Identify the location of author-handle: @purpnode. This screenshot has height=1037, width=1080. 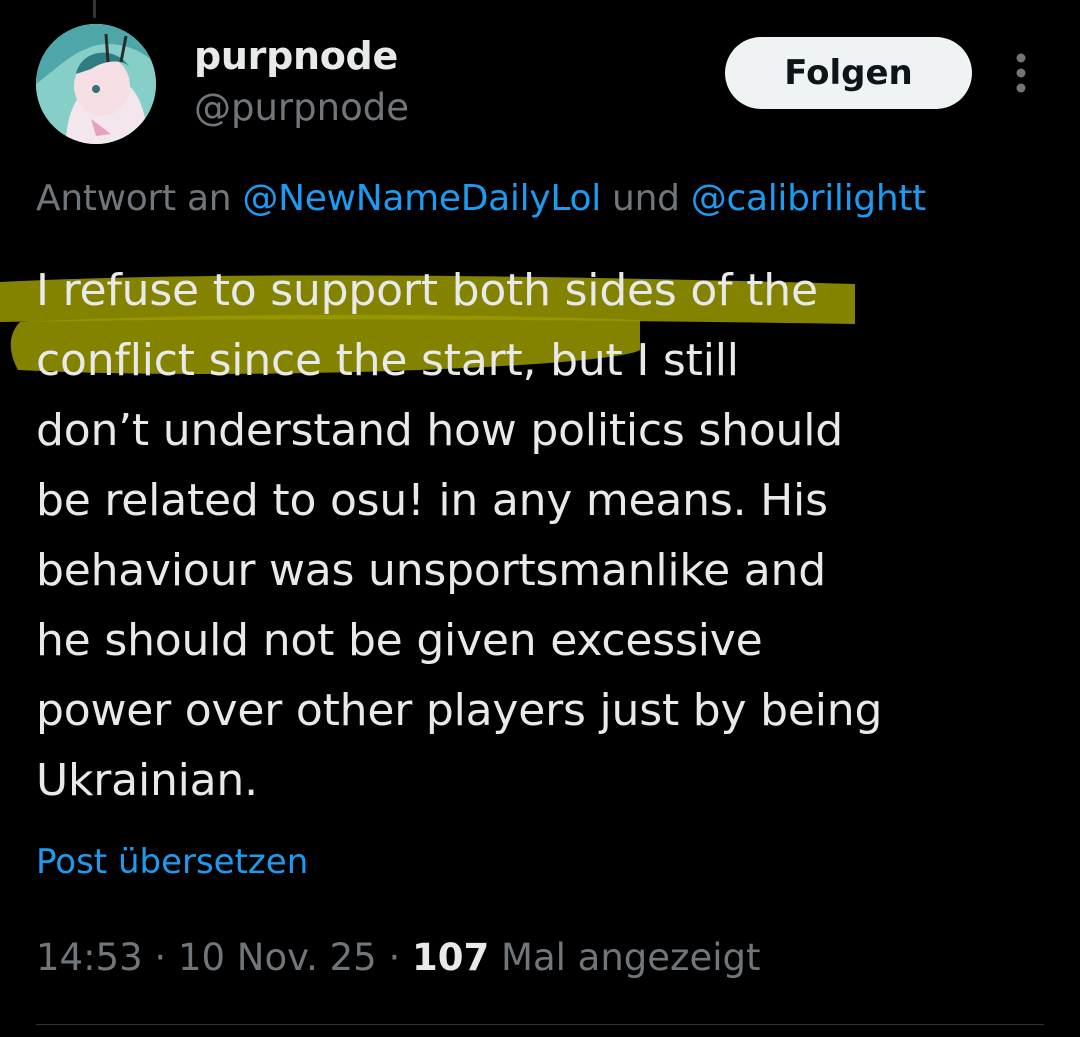
(301, 107).